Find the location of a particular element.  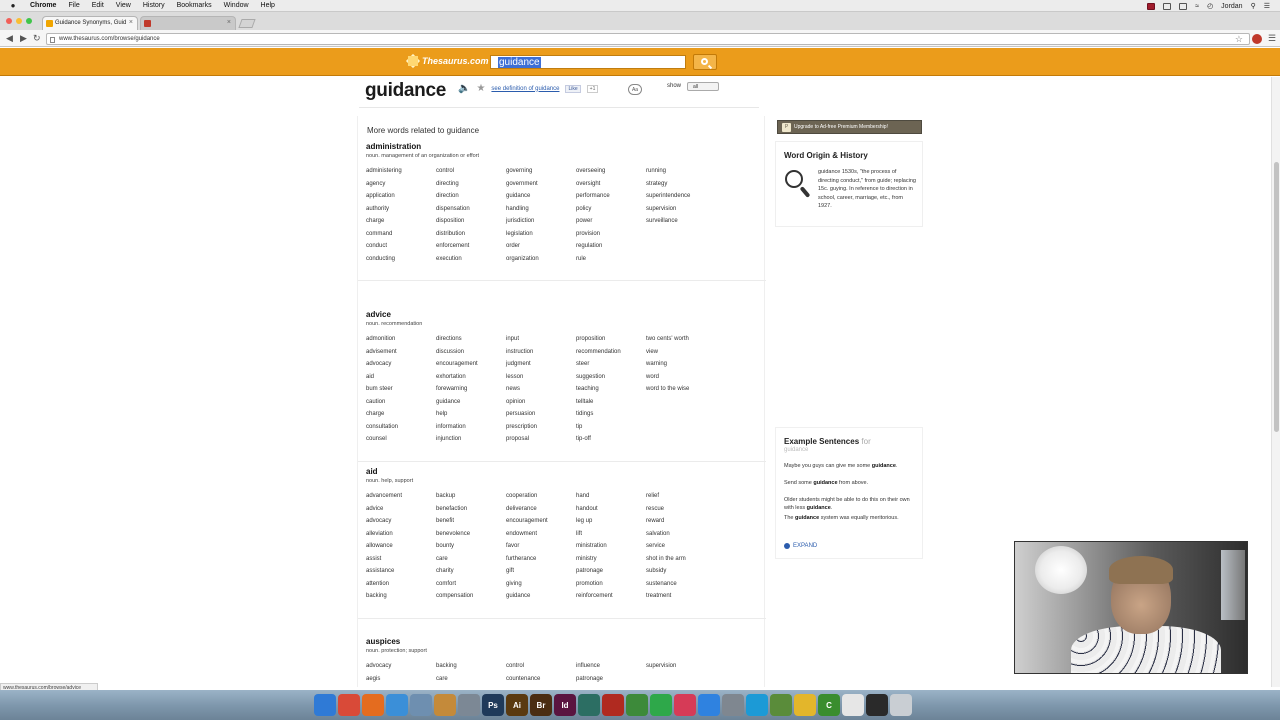

related-word: aegis is located at coordinates (401, 682).